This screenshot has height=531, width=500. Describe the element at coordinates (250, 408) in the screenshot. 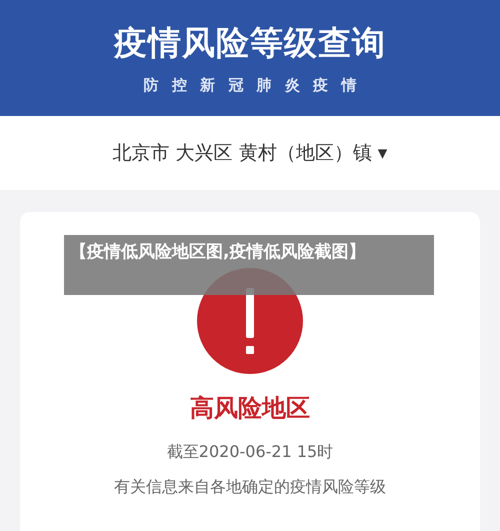

I see `risk-level: 高风险地区` at that location.